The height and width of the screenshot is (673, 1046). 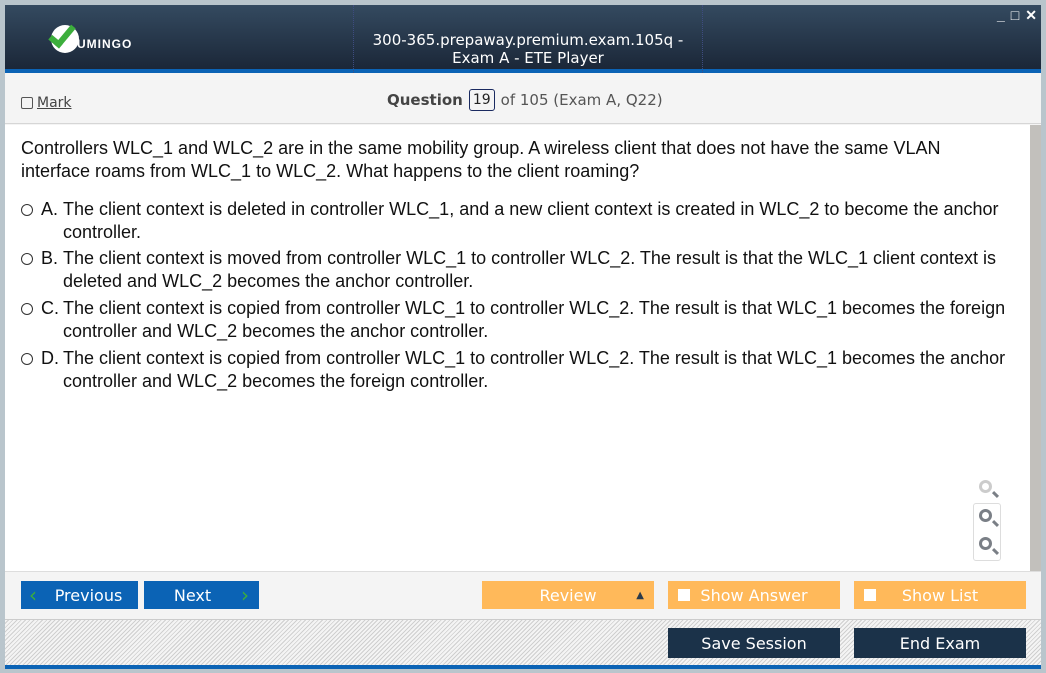 I want to click on question-indicator: Question 19 of 105 (Exam A, Q22), so click(x=525, y=100).